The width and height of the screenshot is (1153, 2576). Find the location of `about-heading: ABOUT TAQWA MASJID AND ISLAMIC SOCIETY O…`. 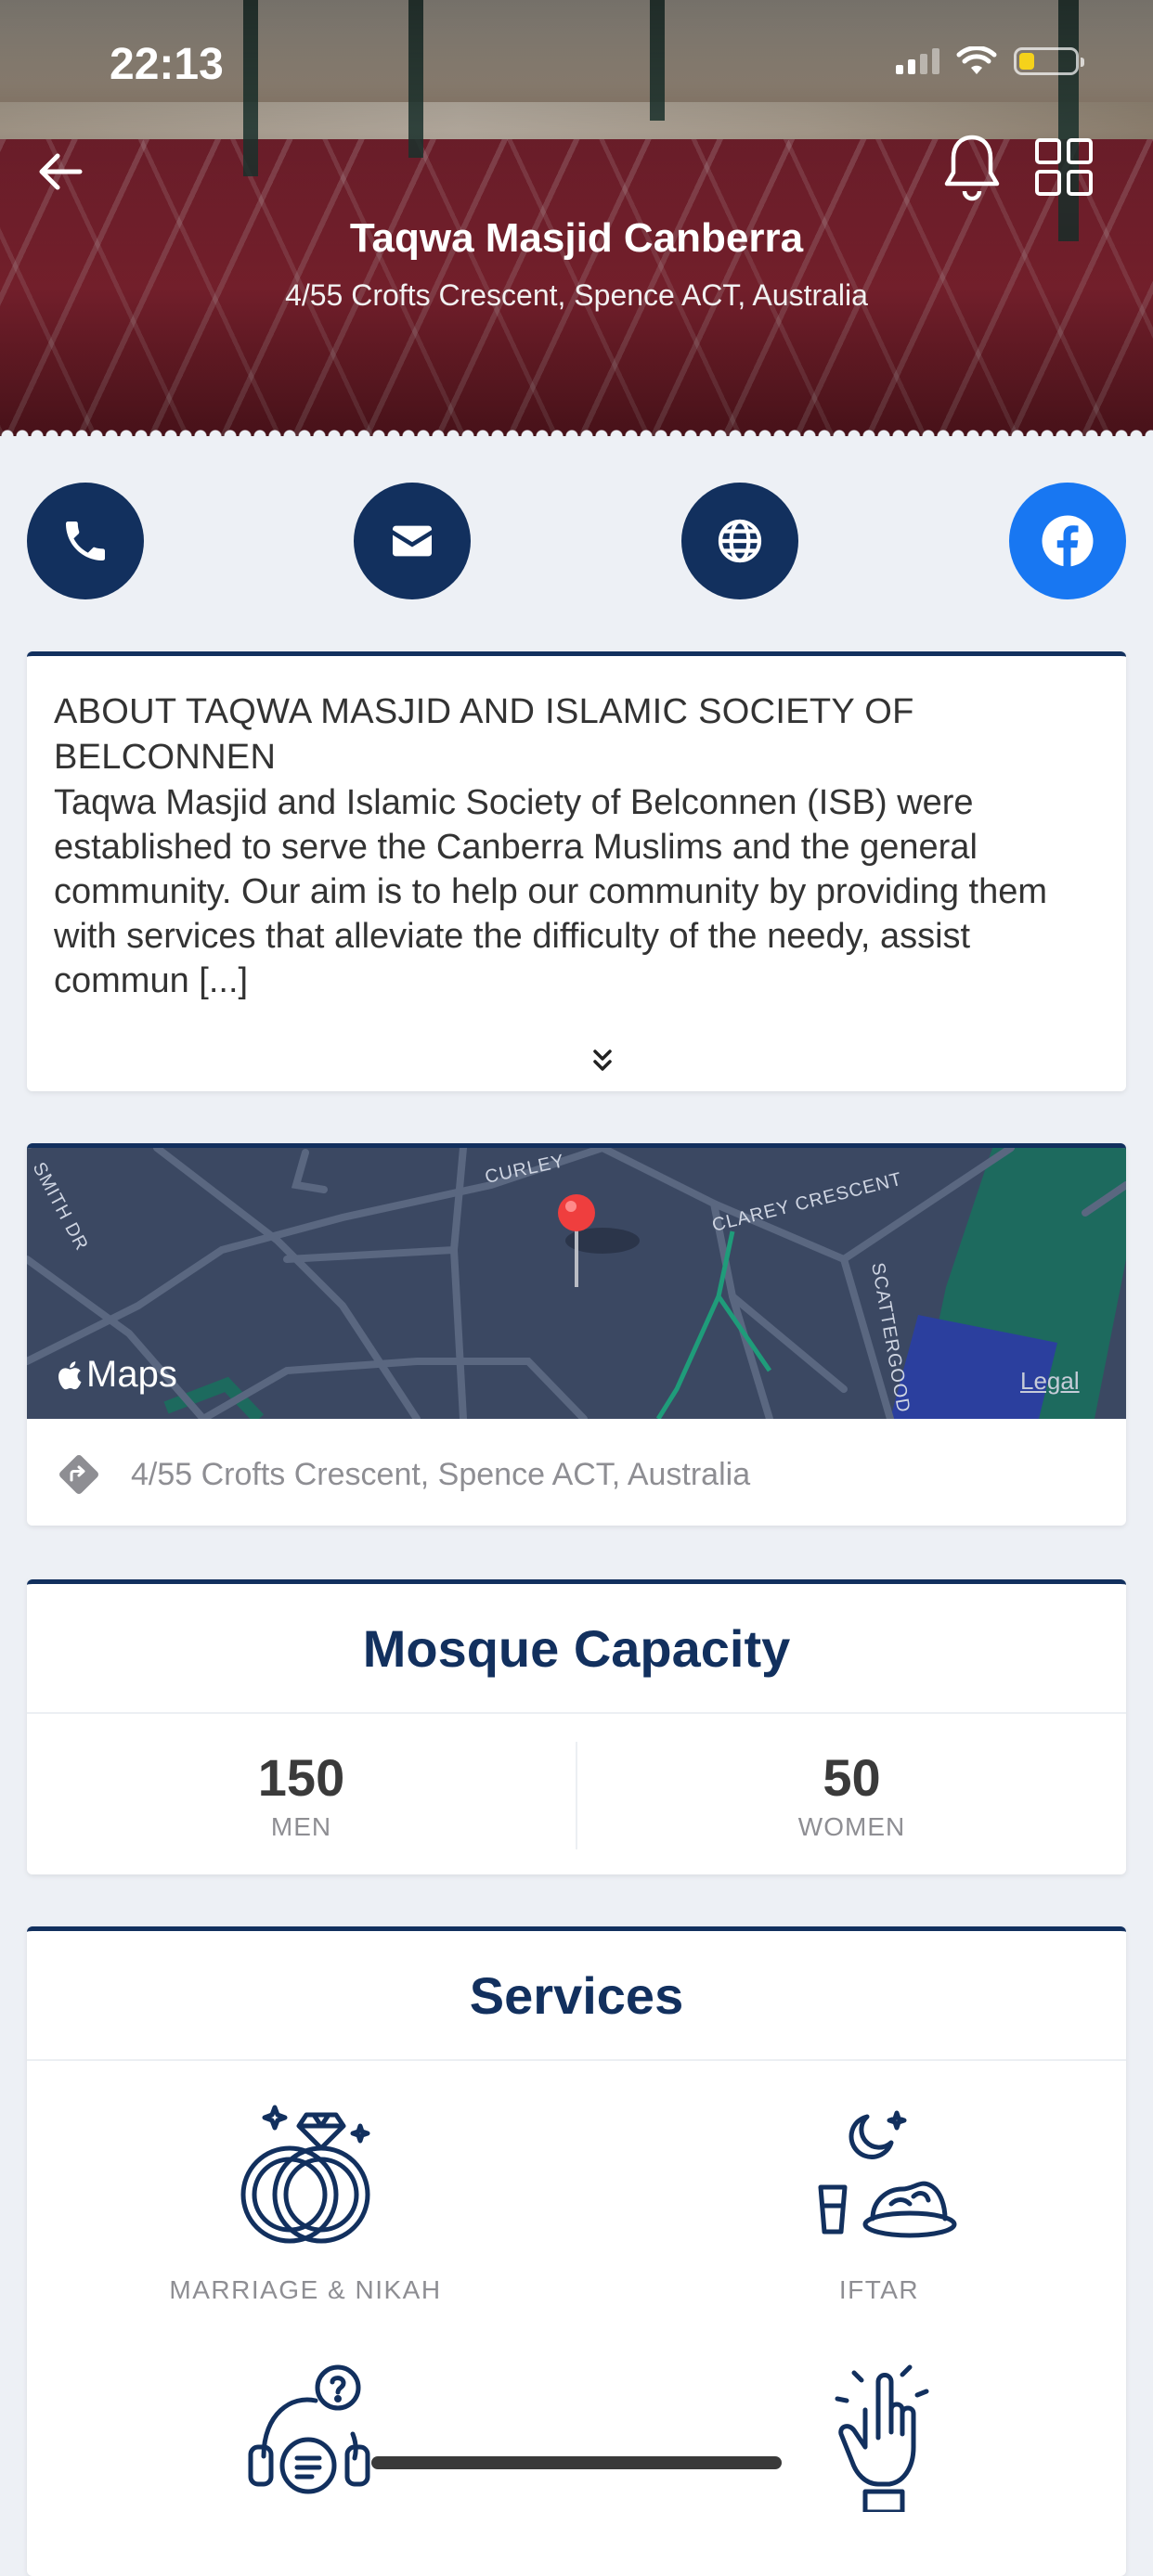

about-heading: ABOUT TAQWA MASJID AND ISLAMIC SOCIETY O… is located at coordinates (484, 735).